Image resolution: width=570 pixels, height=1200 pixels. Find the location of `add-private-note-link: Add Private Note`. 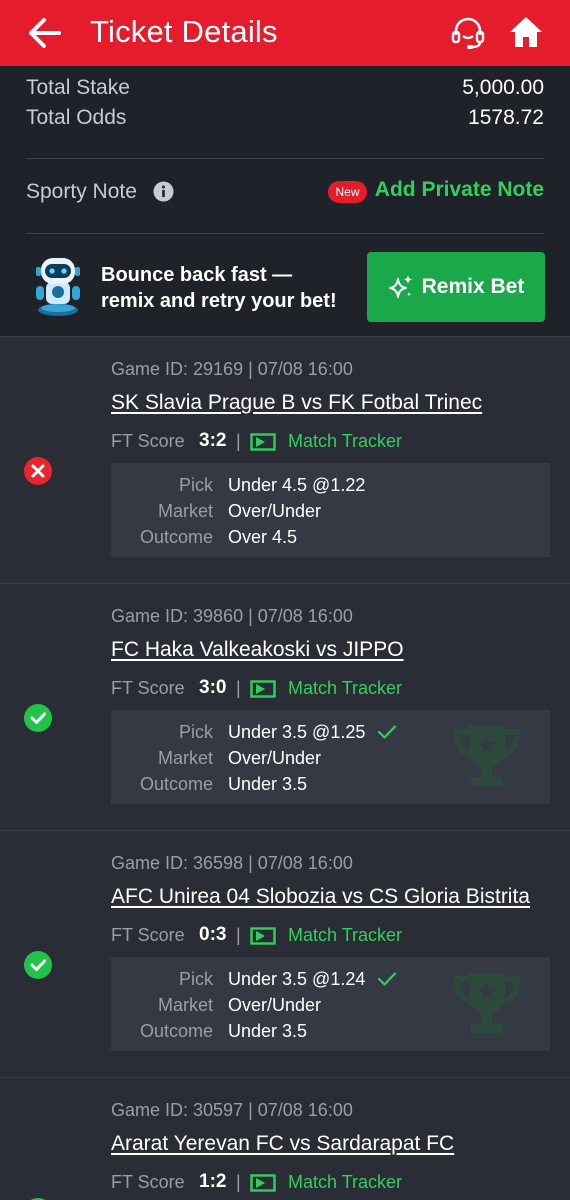

add-private-note-link: Add Private Note is located at coordinates (459, 190).